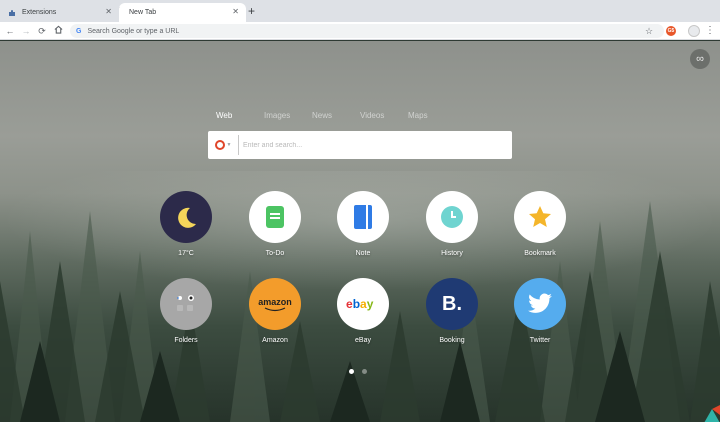  I want to click on note-icon, so click(363, 217).